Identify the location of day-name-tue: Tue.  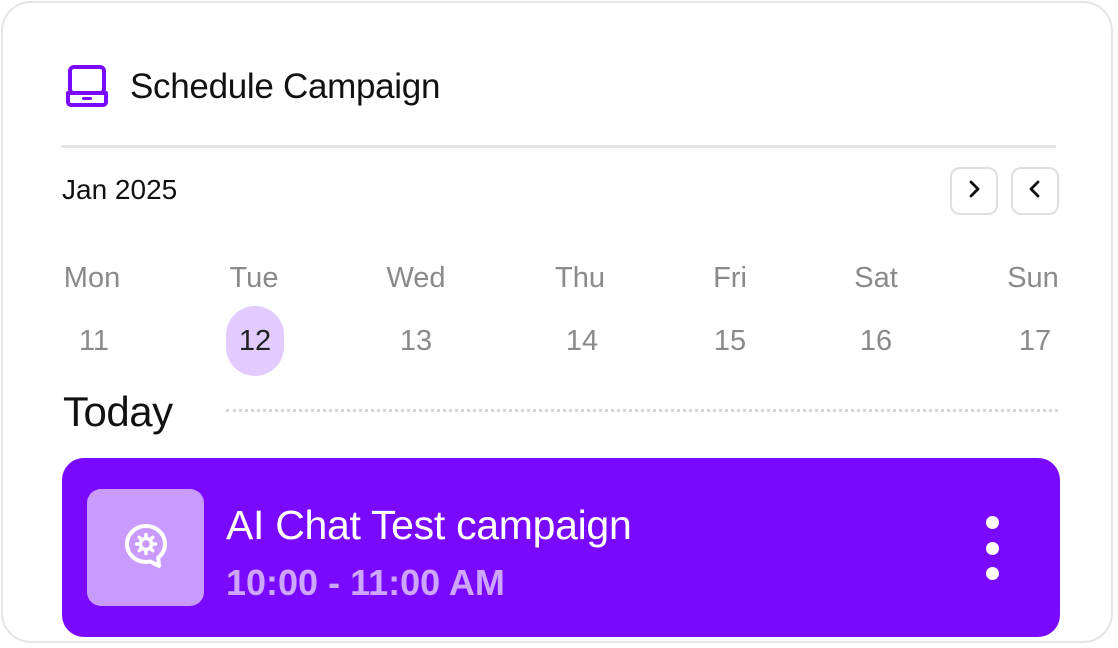
(254, 278).